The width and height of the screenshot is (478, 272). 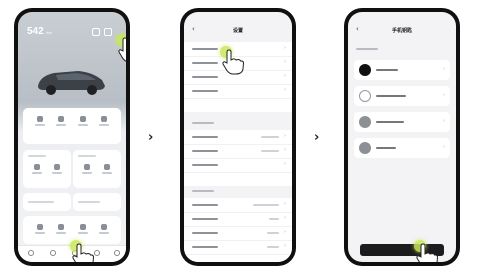 I want to click on settings-icon, so click(x=108, y=32).